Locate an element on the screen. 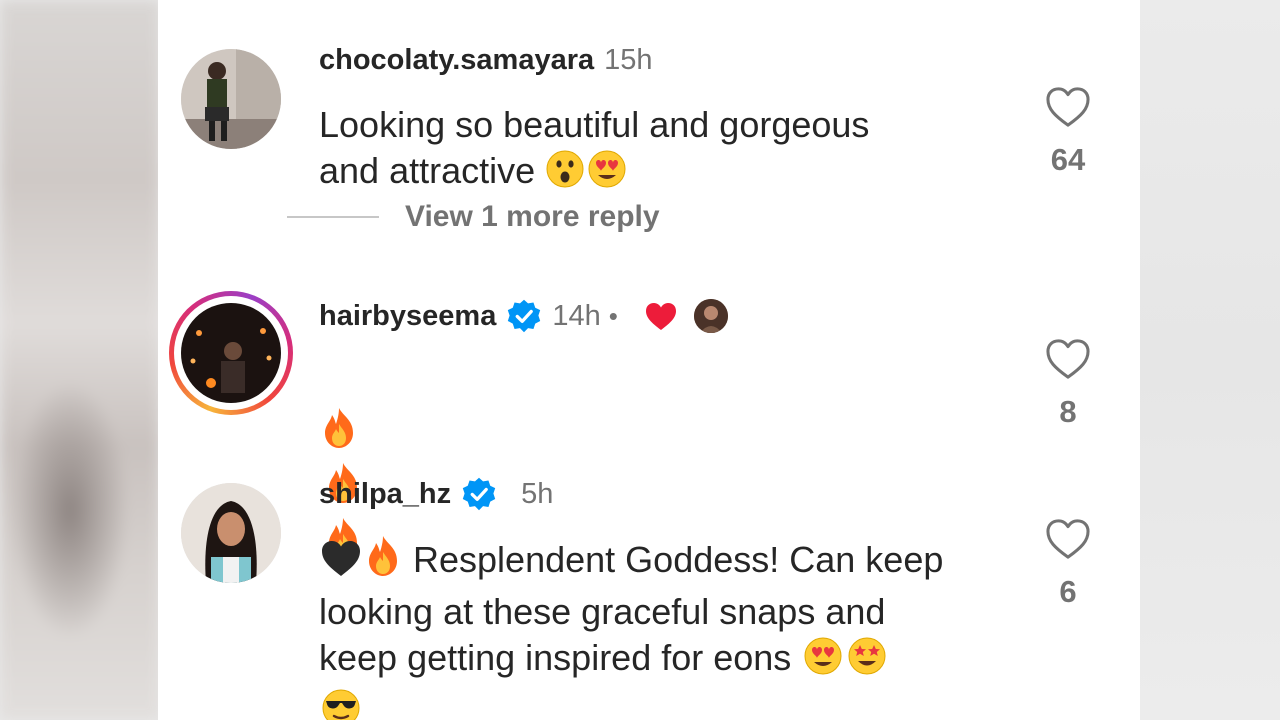 This screenshot has height=720, width=1280. like-count: 6 is located at coordinates (1068, 591).